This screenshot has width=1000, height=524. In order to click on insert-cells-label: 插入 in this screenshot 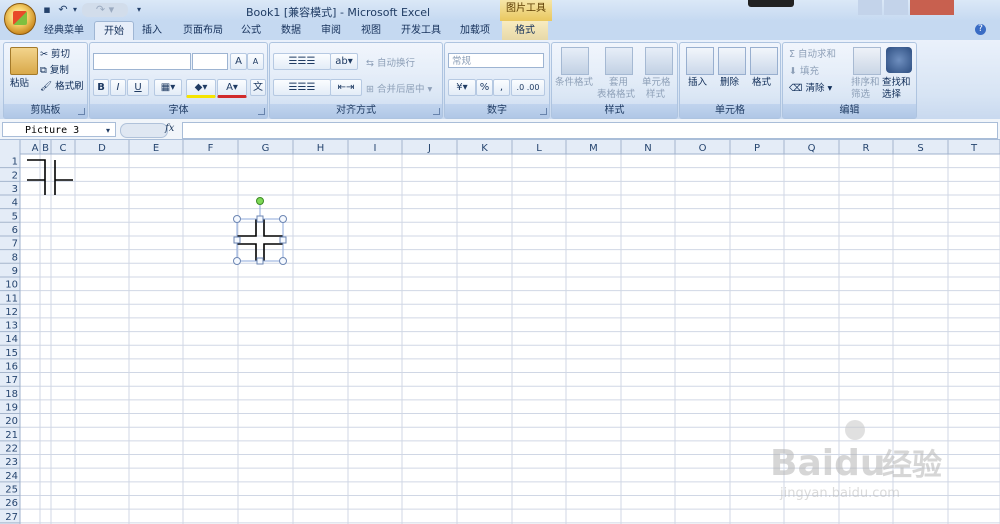, I will do `click(697, 81)`.